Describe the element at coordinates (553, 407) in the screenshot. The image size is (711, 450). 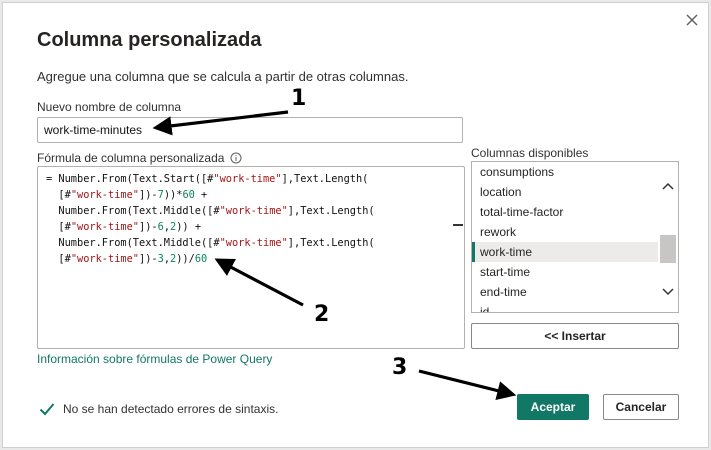
I see `accept-button: Aceptar` at that location.